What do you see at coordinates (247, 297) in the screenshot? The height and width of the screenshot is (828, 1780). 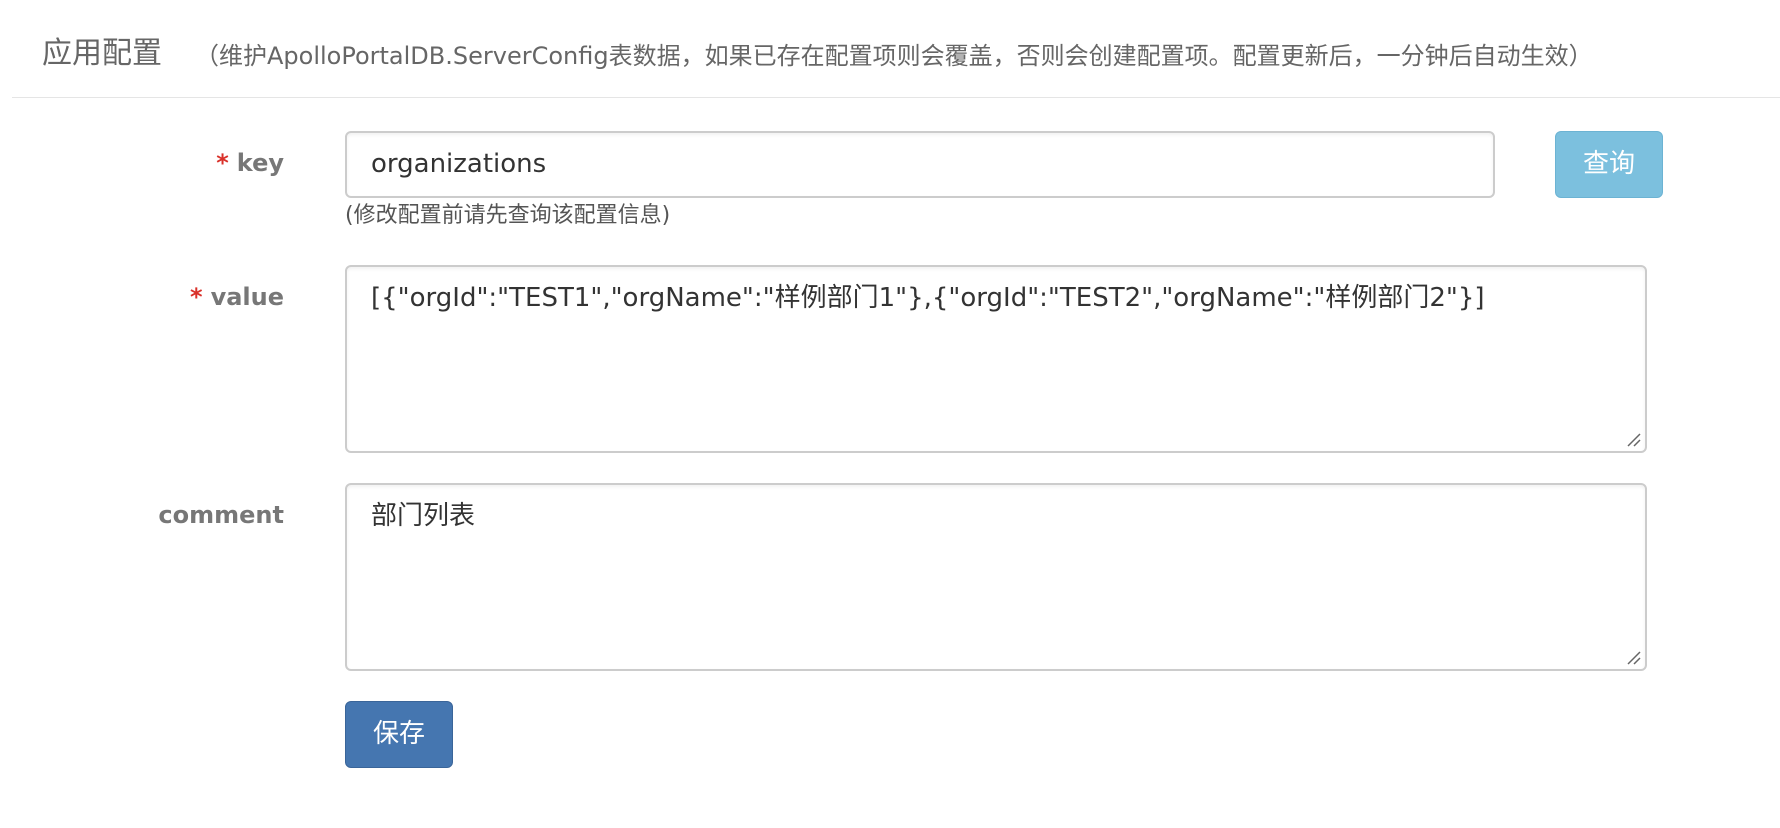 I see `value-label-text: value` at bounding box center [247, 297].